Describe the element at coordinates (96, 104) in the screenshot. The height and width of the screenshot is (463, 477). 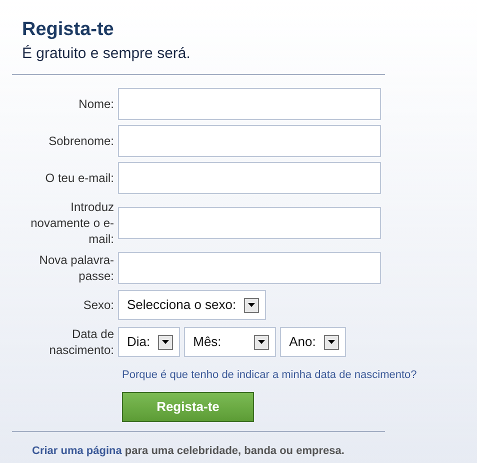
I see `field-label: Nome:` at that location.